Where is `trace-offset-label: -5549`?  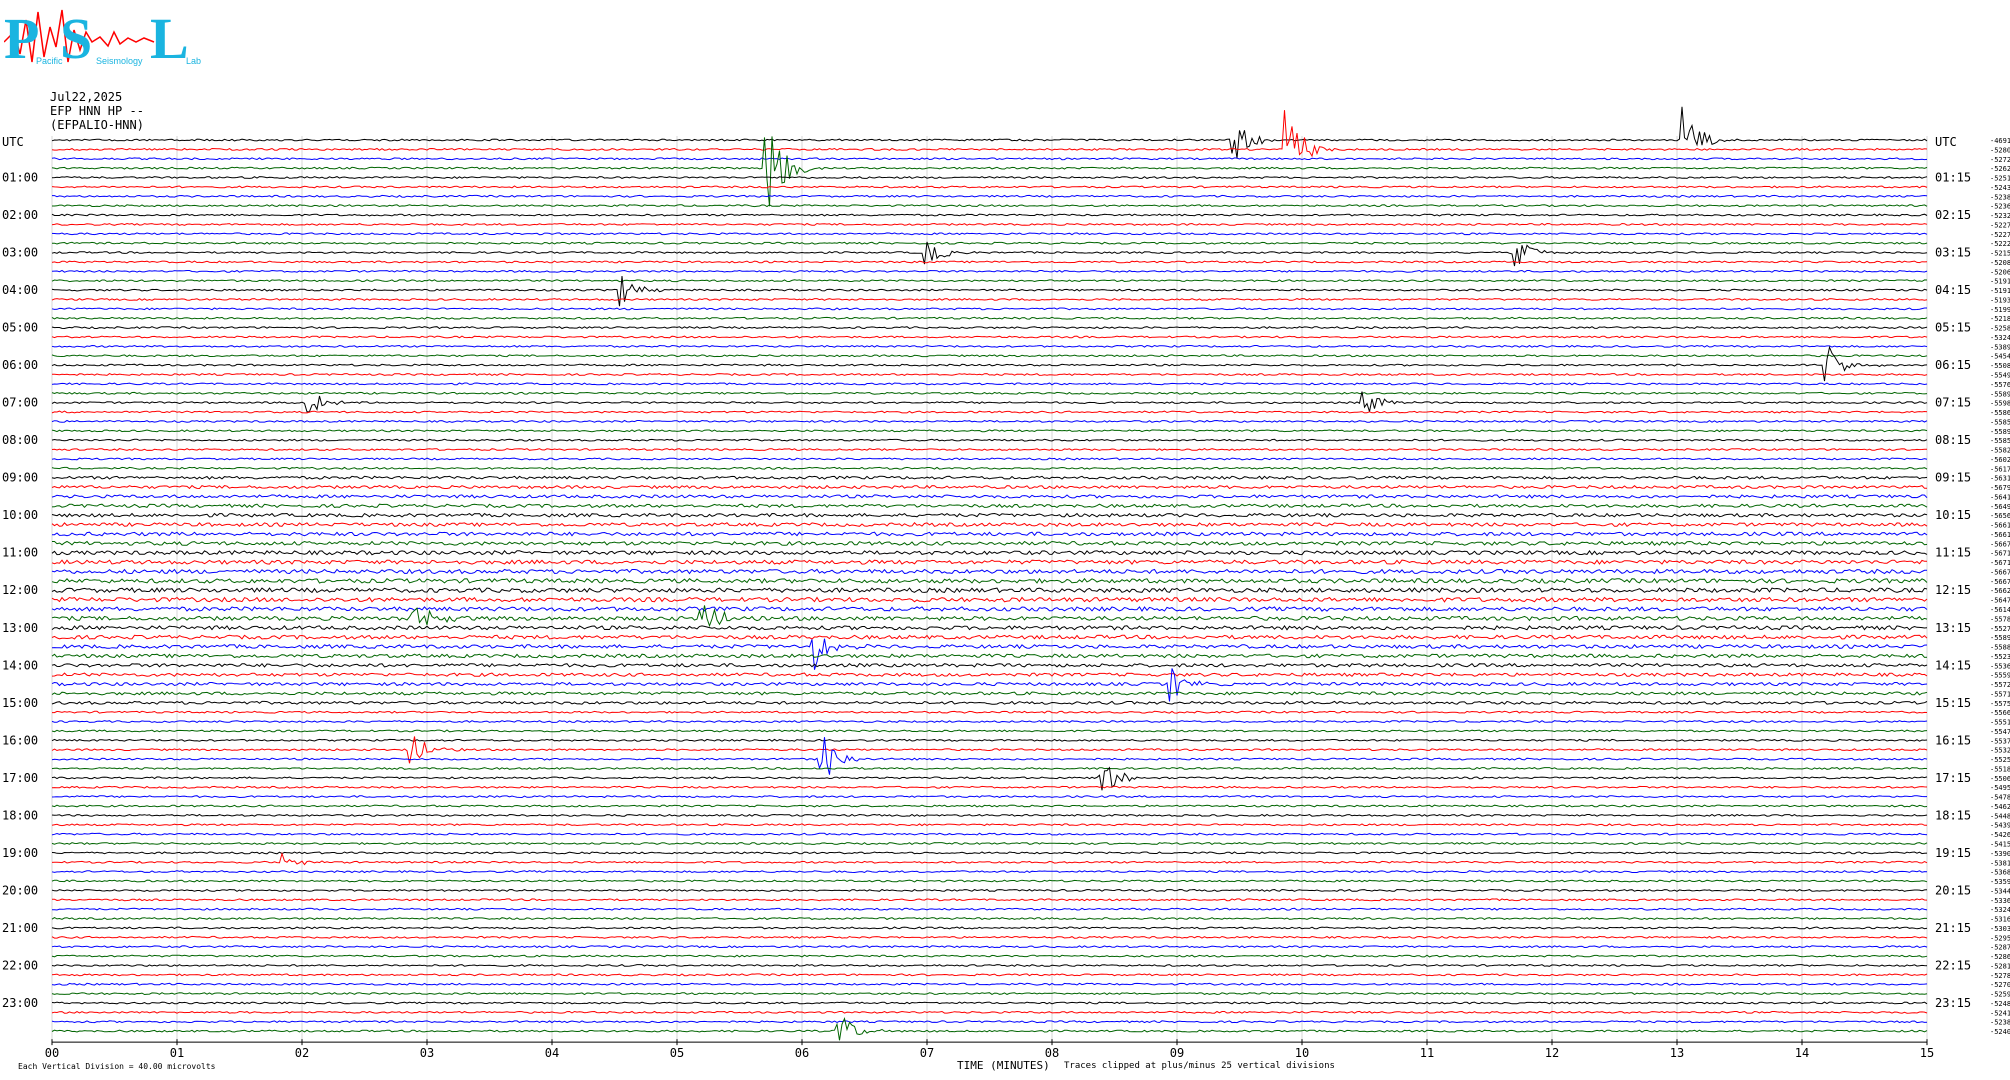
trace-offset-label: -5549 is located at coordinates (2000, 376).